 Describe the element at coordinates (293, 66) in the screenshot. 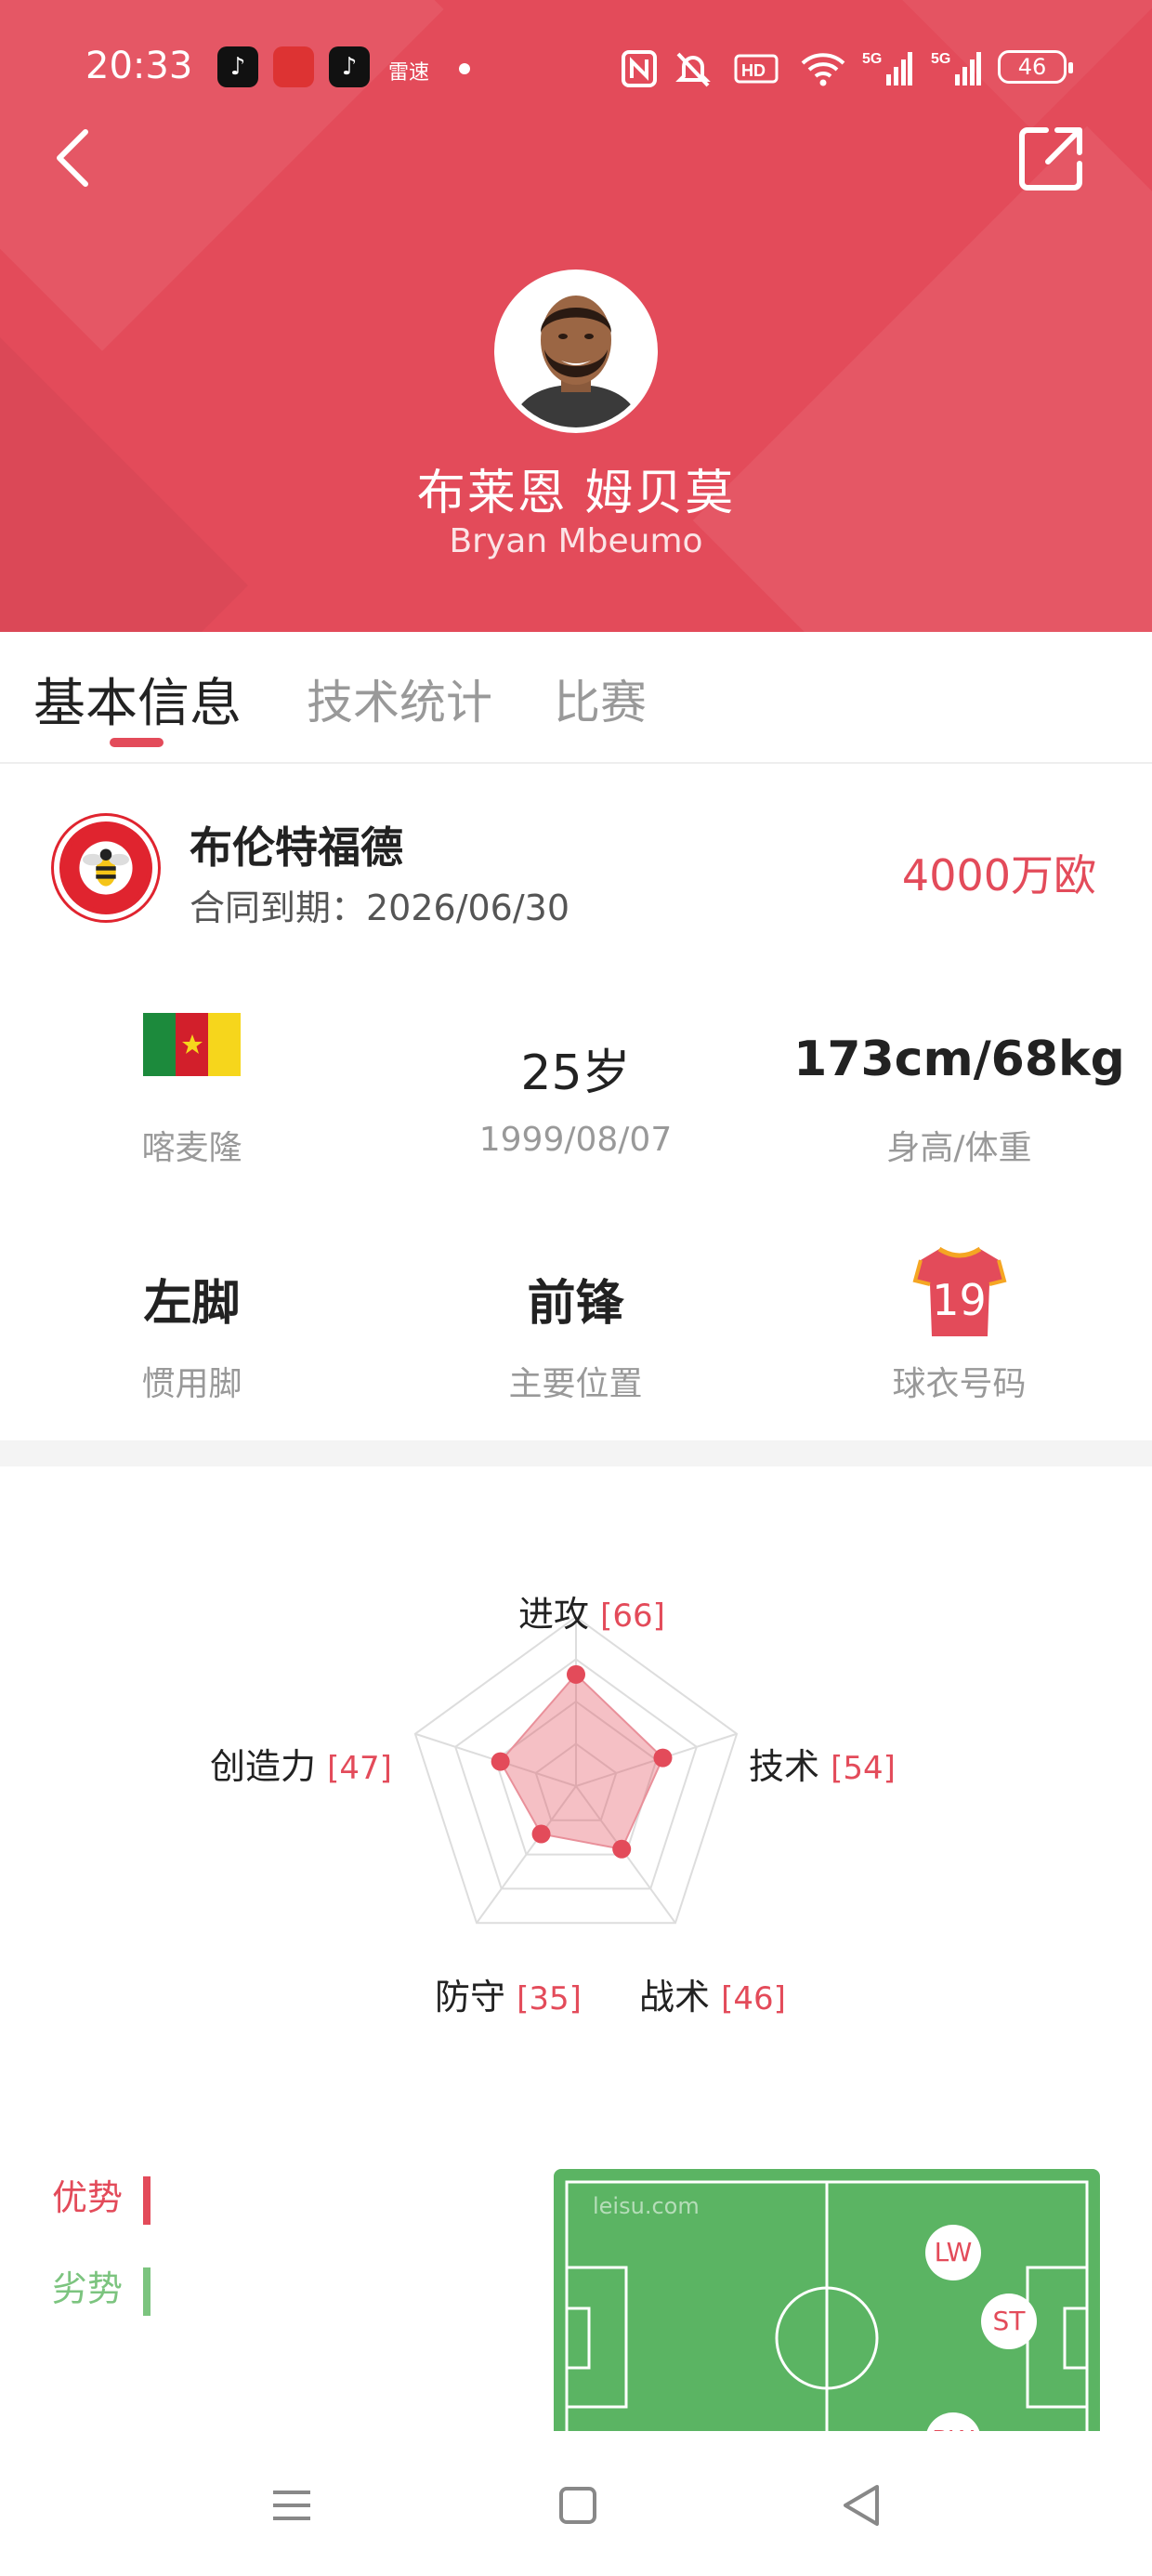

I see `aoke-icon` at that location.